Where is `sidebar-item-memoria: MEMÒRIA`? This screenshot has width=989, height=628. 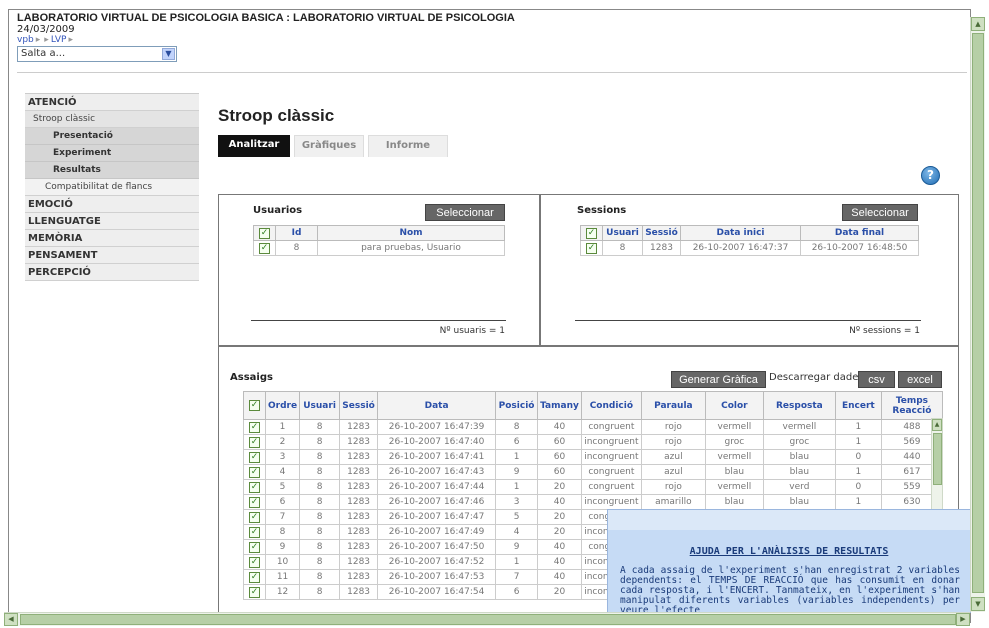
sidebar-item-memoria: MEMÒRIA is located at coordinates (112, 238).